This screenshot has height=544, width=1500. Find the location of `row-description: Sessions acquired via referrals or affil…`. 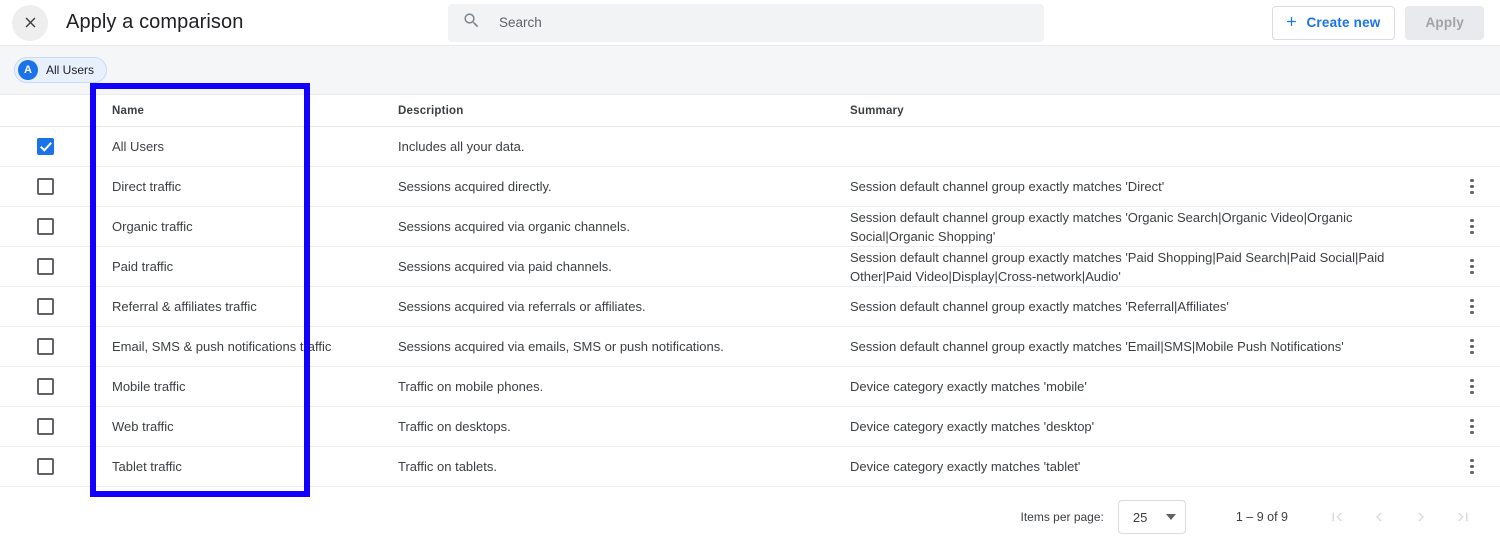

row-description: Sessions acquired via referrals or affil… is located at coordinates (522, 306).